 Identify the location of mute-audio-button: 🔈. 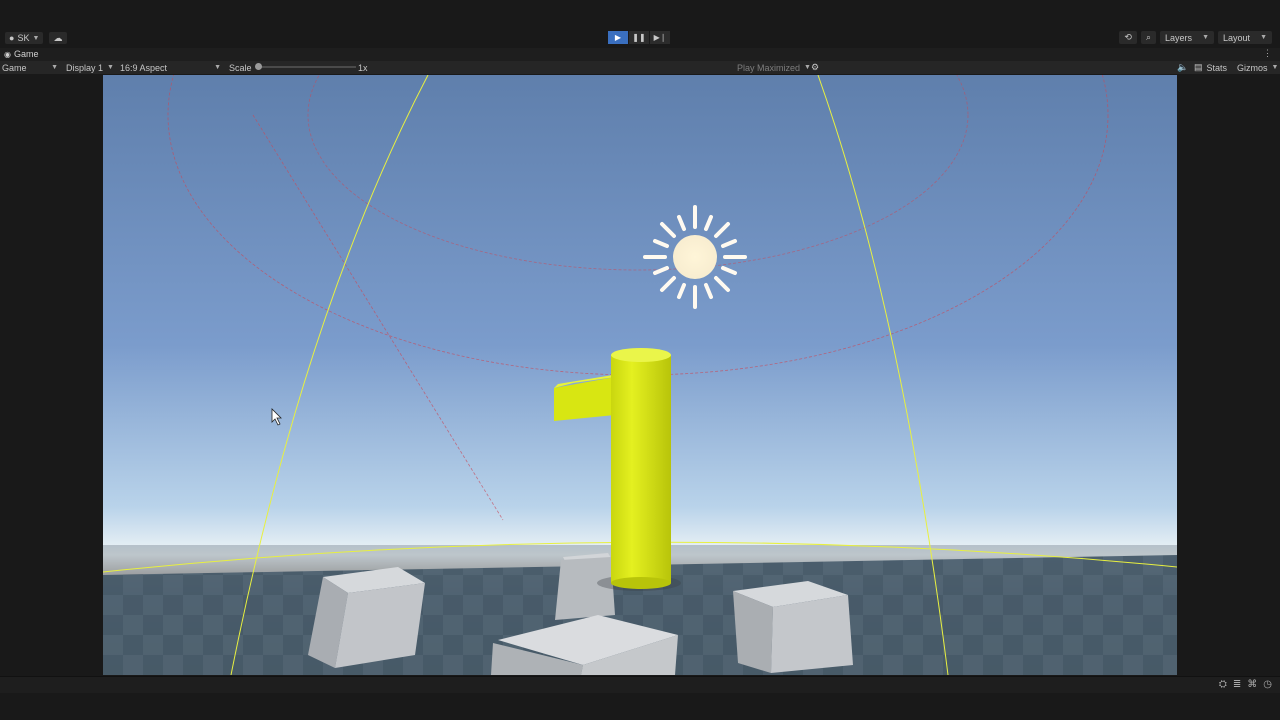
(1182, 67).